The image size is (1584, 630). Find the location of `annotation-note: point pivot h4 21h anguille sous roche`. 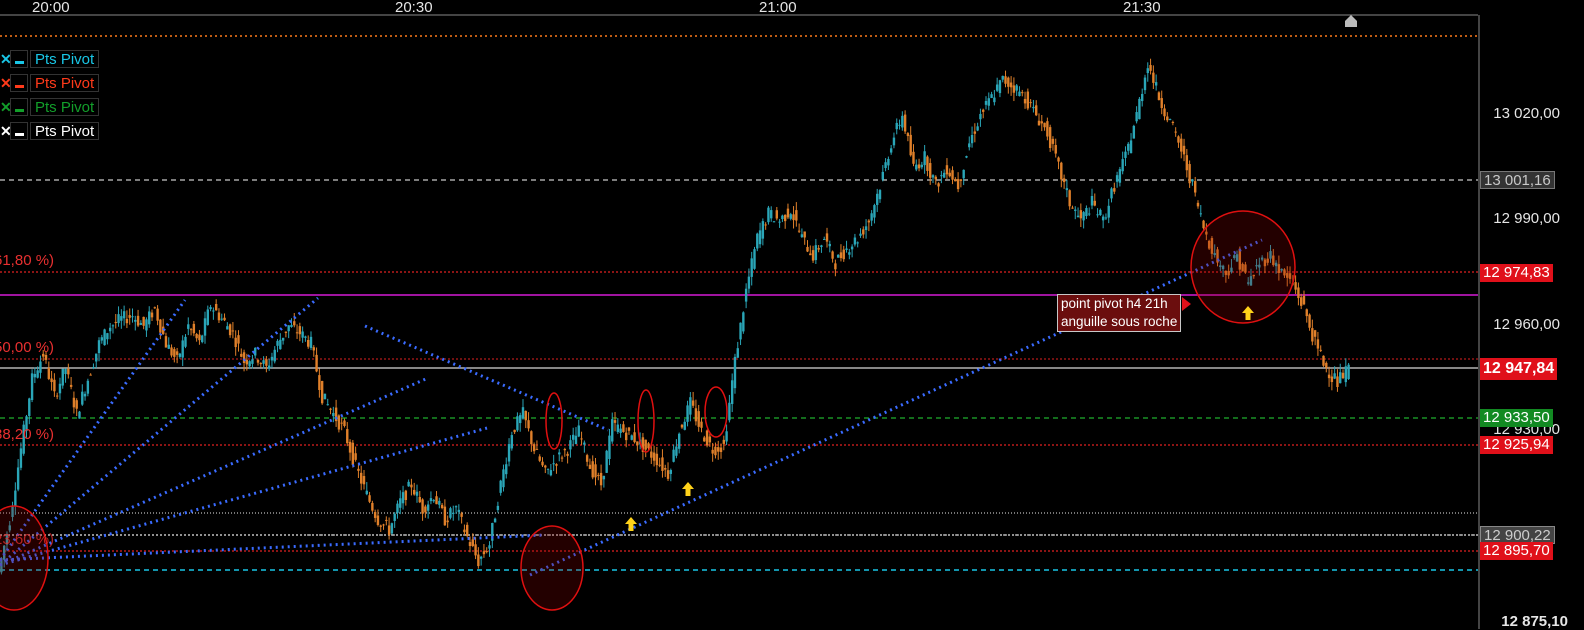

annotation-note: point pivot h4 21h anguille sous roche is located at coordinates (1119, 313).